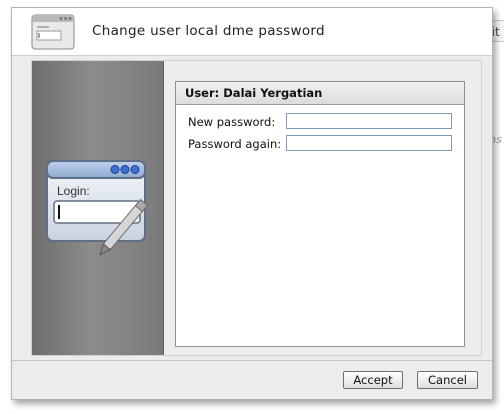 The height and width of the screenshot is (414, 504). What do you see at coordinates (73, 191) in the screenshot?
I see `login-art-text: Login:` at bounding box center [73, 191].